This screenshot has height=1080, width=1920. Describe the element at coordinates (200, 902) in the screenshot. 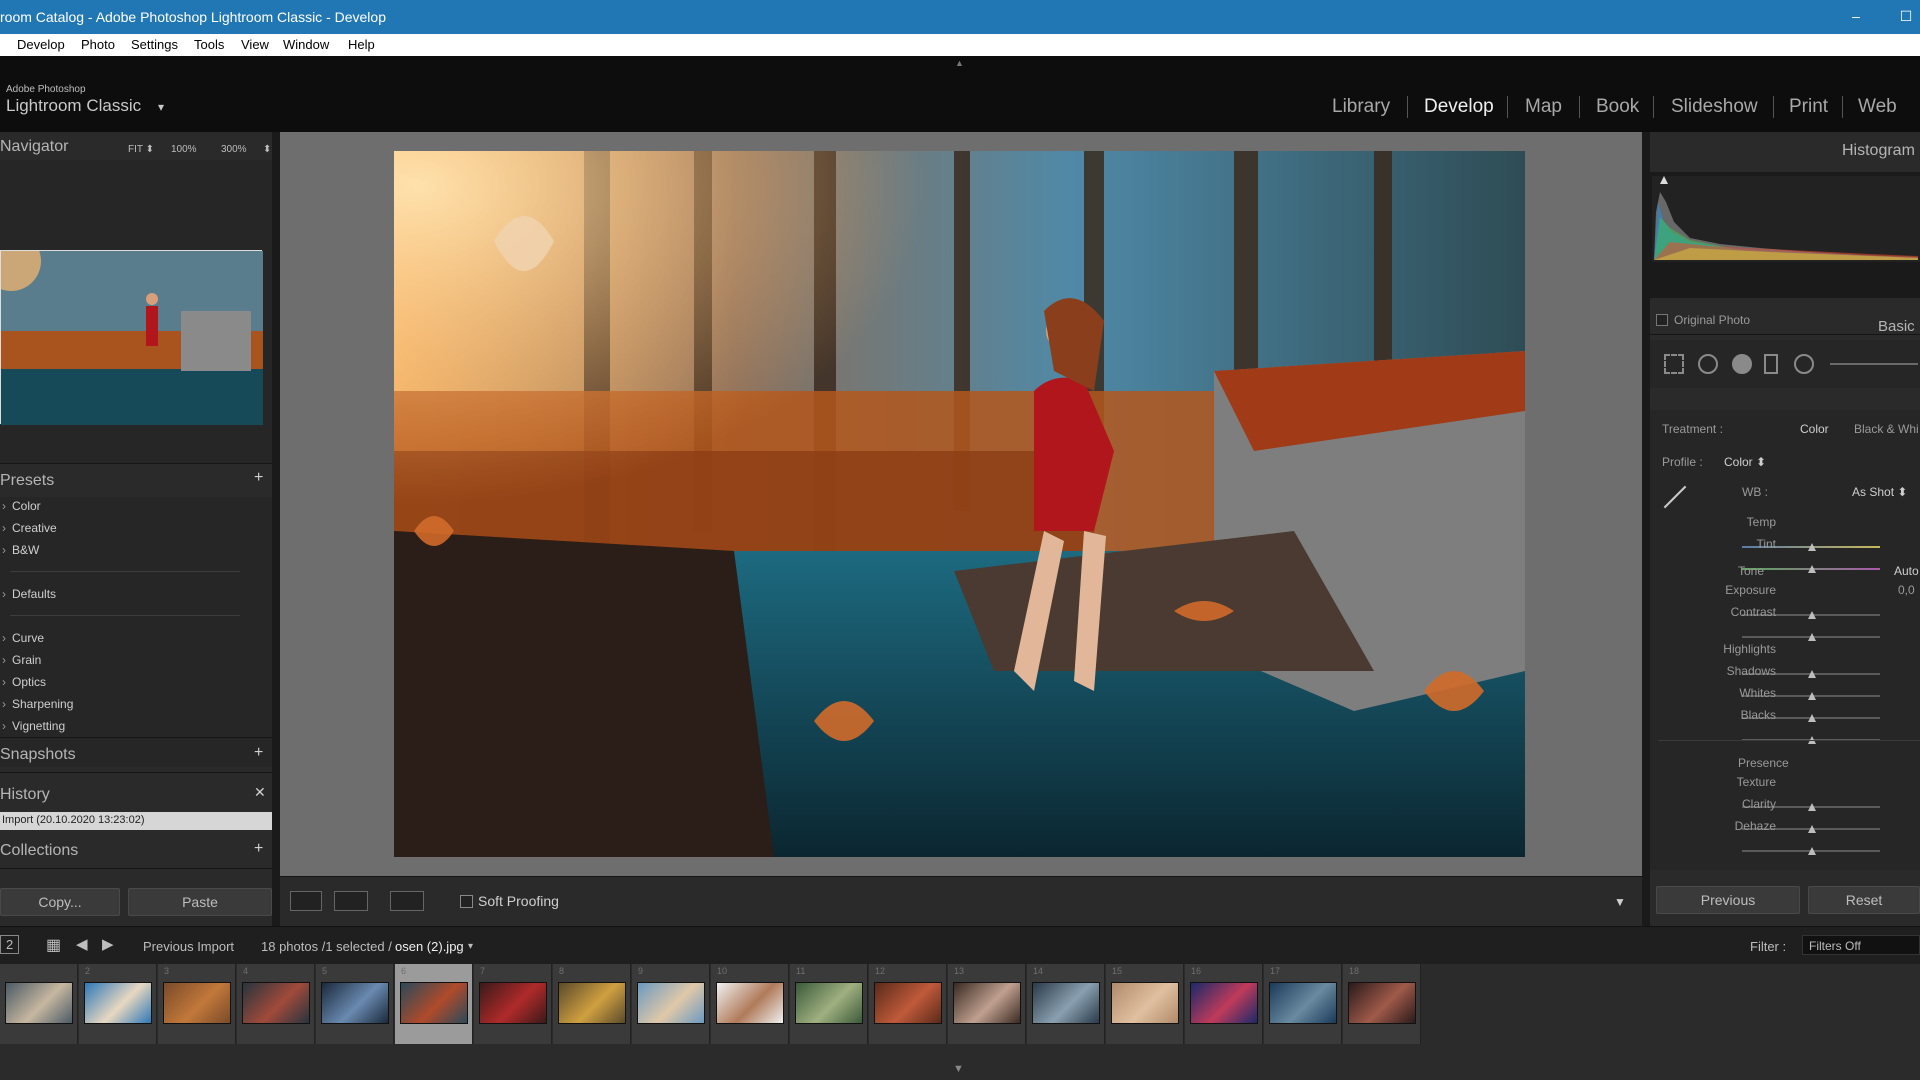

I see `paste-settings-button: Paste` at that location.